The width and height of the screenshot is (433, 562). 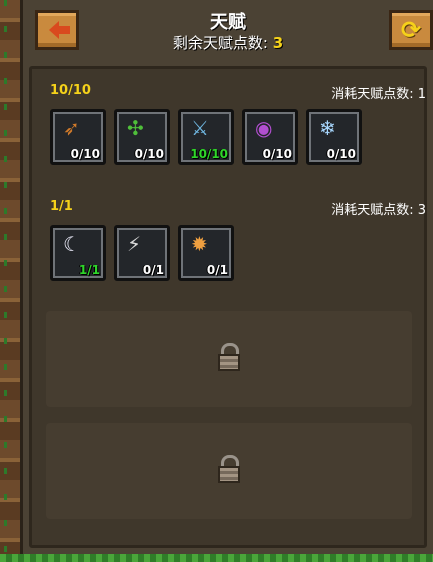 I want to click on talent-slot-plant: ✣ 0/10, so click(x=142, y=137).